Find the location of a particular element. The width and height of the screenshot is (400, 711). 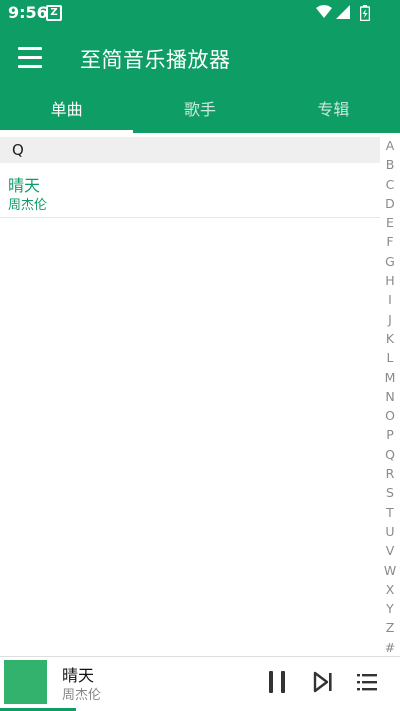

hamburger-menu-icon is located at coordinates (30, 57).